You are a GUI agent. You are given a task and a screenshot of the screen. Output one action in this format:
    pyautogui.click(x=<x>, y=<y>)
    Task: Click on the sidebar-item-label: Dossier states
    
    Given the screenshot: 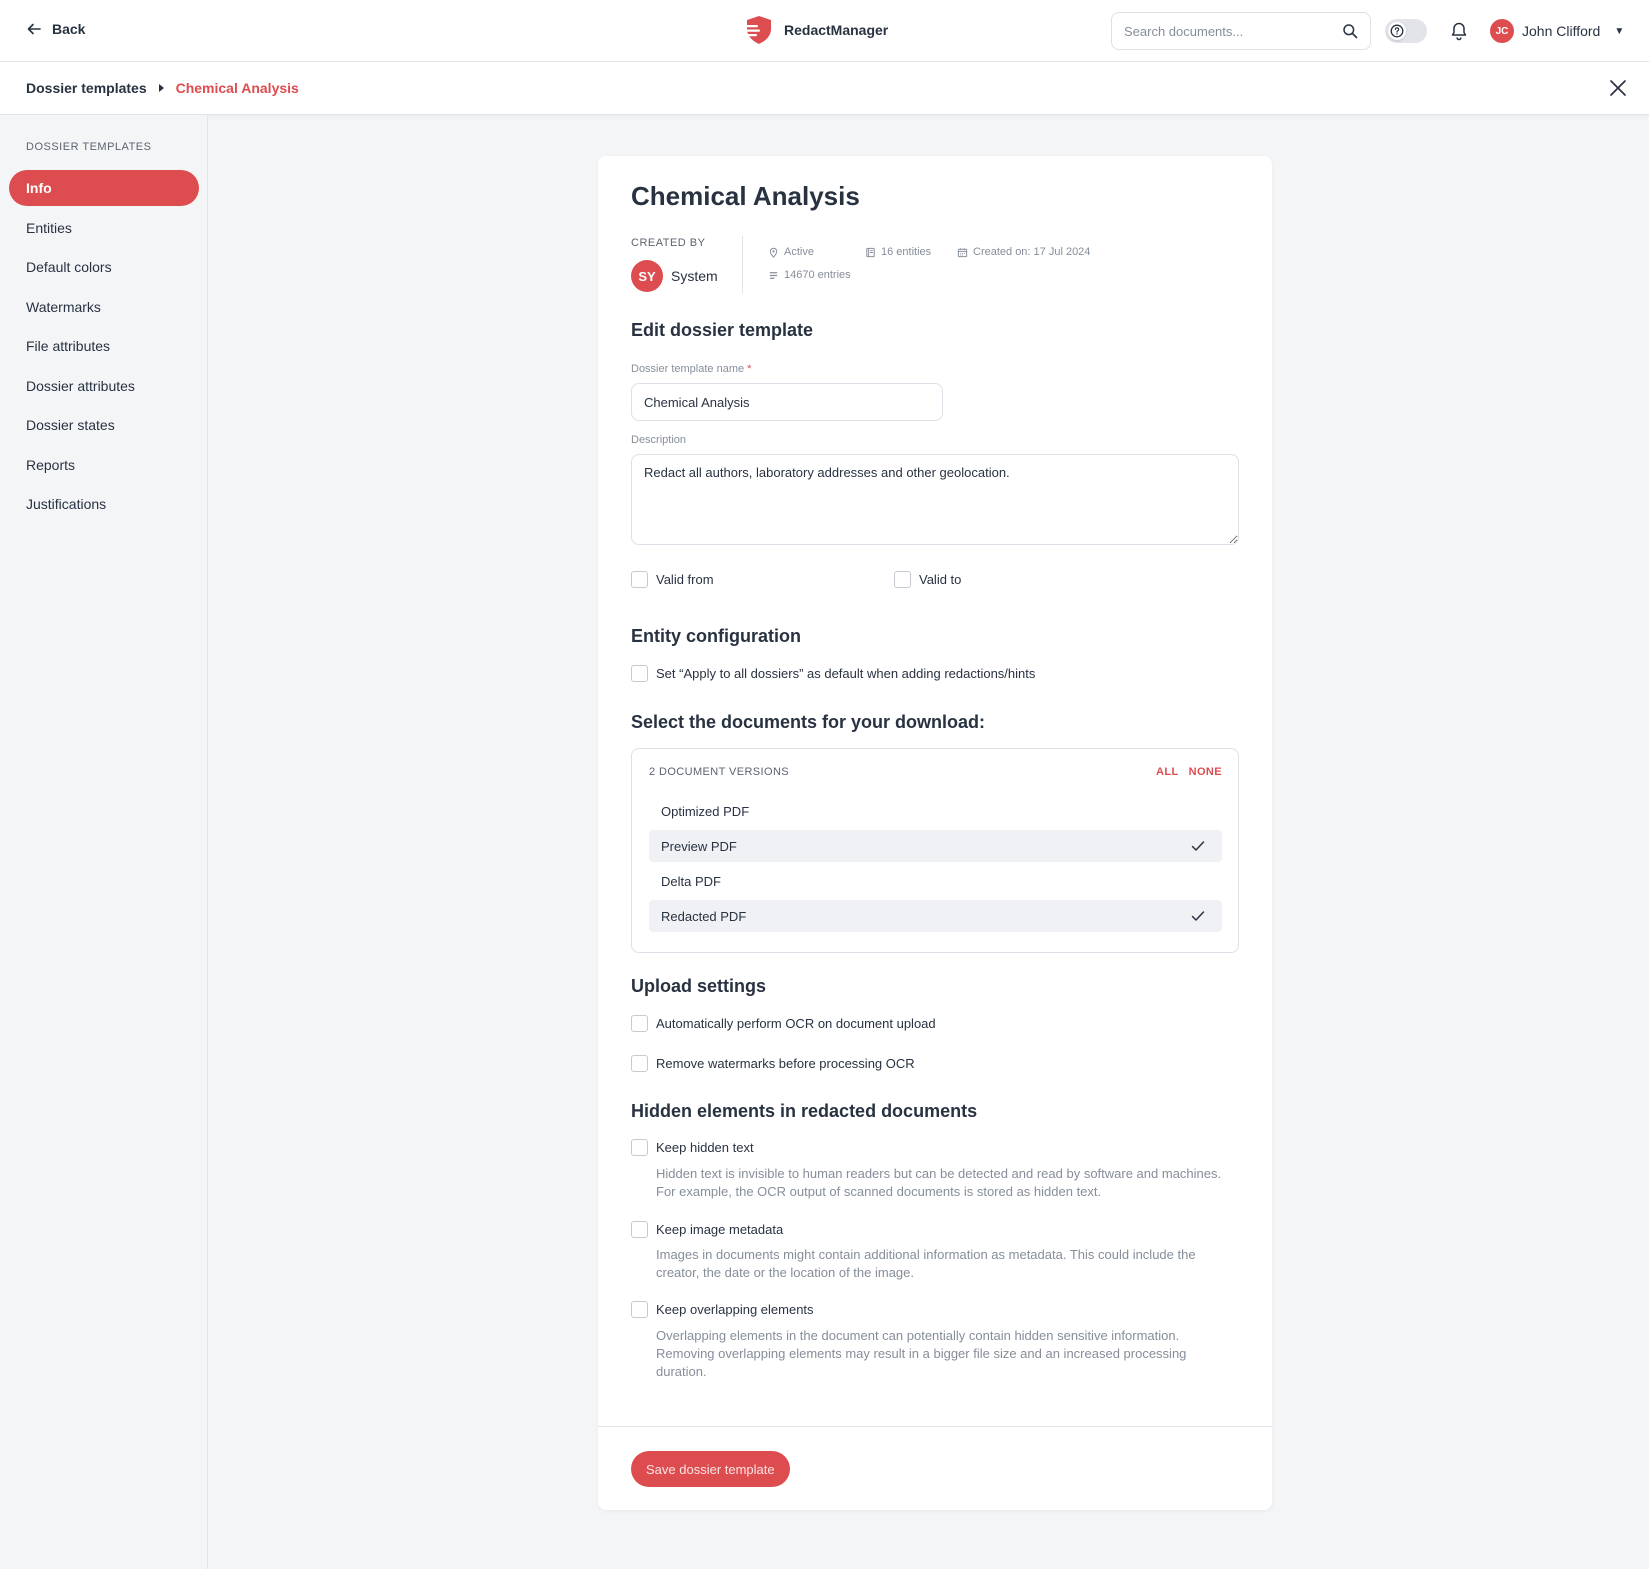 What is the action you would take?
    pyautogui.click(x=70, y=425)
    